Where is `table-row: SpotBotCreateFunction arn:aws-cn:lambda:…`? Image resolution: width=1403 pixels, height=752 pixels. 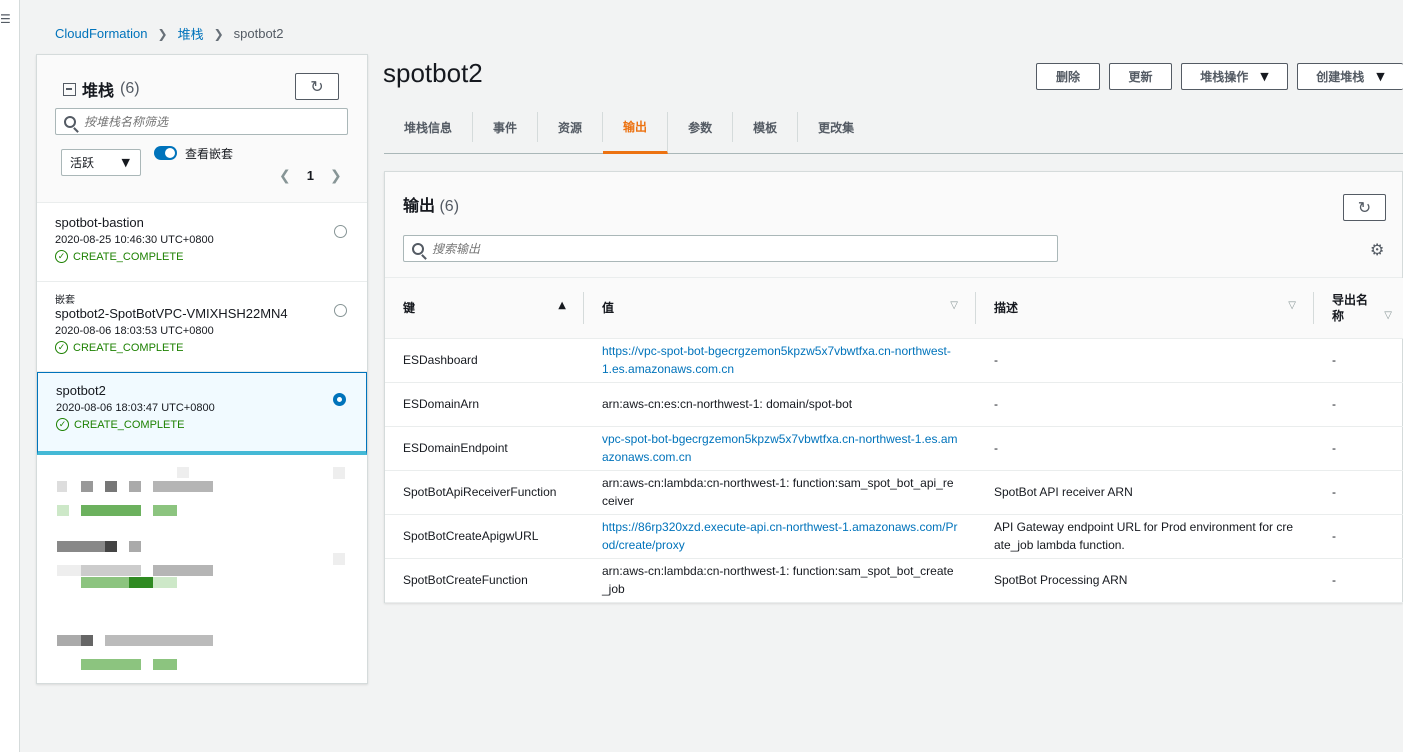 table-row: SpotBotCreateFunction arn:aws-cn:lambda:… is located at coordinates (894, 580).